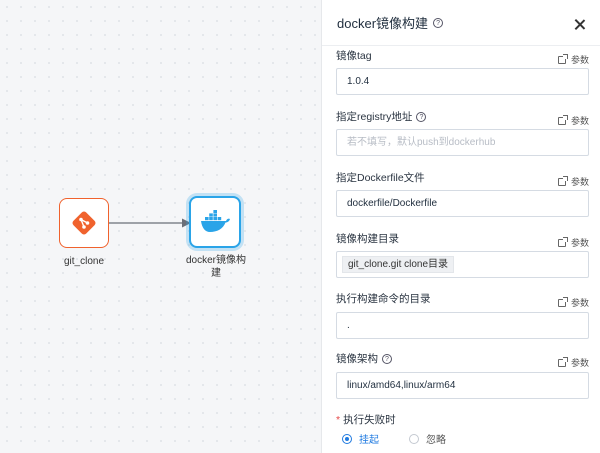 The image size is (600, 453). What do you see at coordinates (414, 438) in the screenshot?
I see `radio-ignore` at bounding box center [414, 438].